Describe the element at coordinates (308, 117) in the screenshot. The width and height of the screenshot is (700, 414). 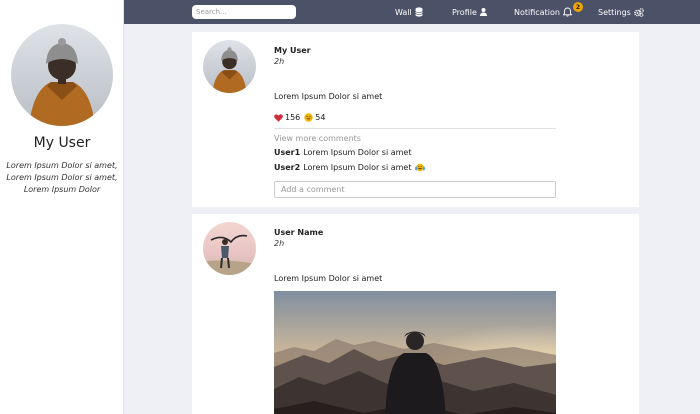
I see `smile-icon` at that location.